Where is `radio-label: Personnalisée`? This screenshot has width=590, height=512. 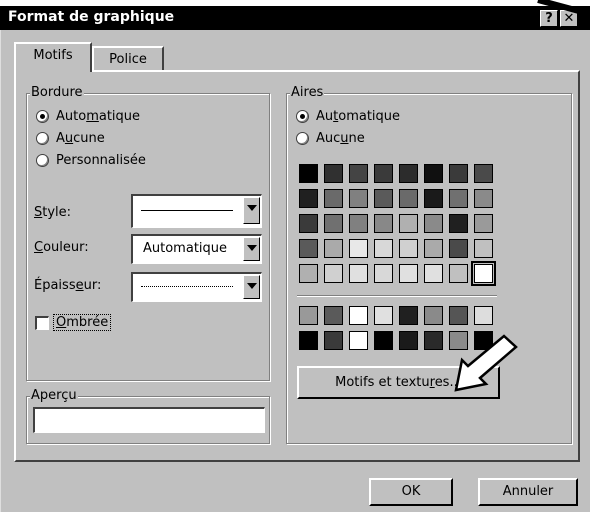
radio-label: Personnalisée is located at coordinates (101, 160).